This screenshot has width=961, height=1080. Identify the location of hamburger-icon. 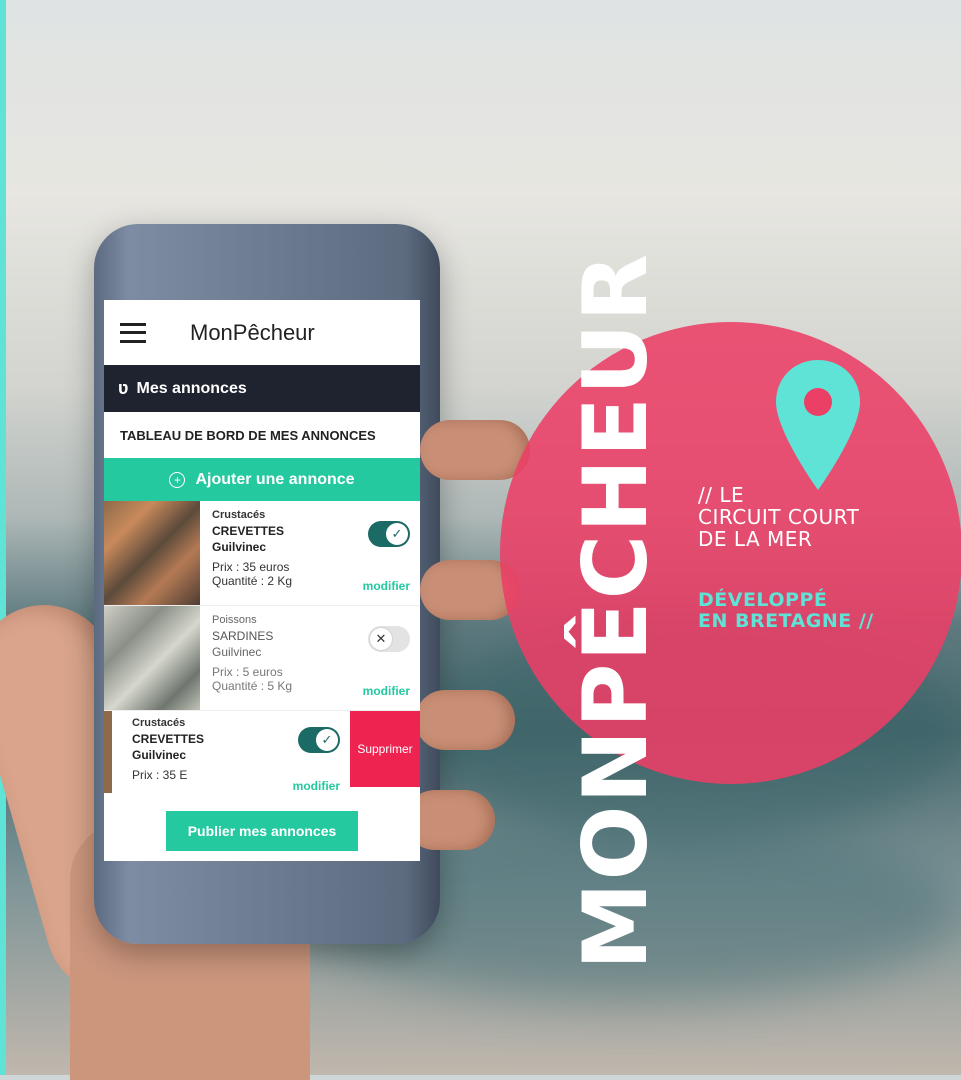
(133, 332).